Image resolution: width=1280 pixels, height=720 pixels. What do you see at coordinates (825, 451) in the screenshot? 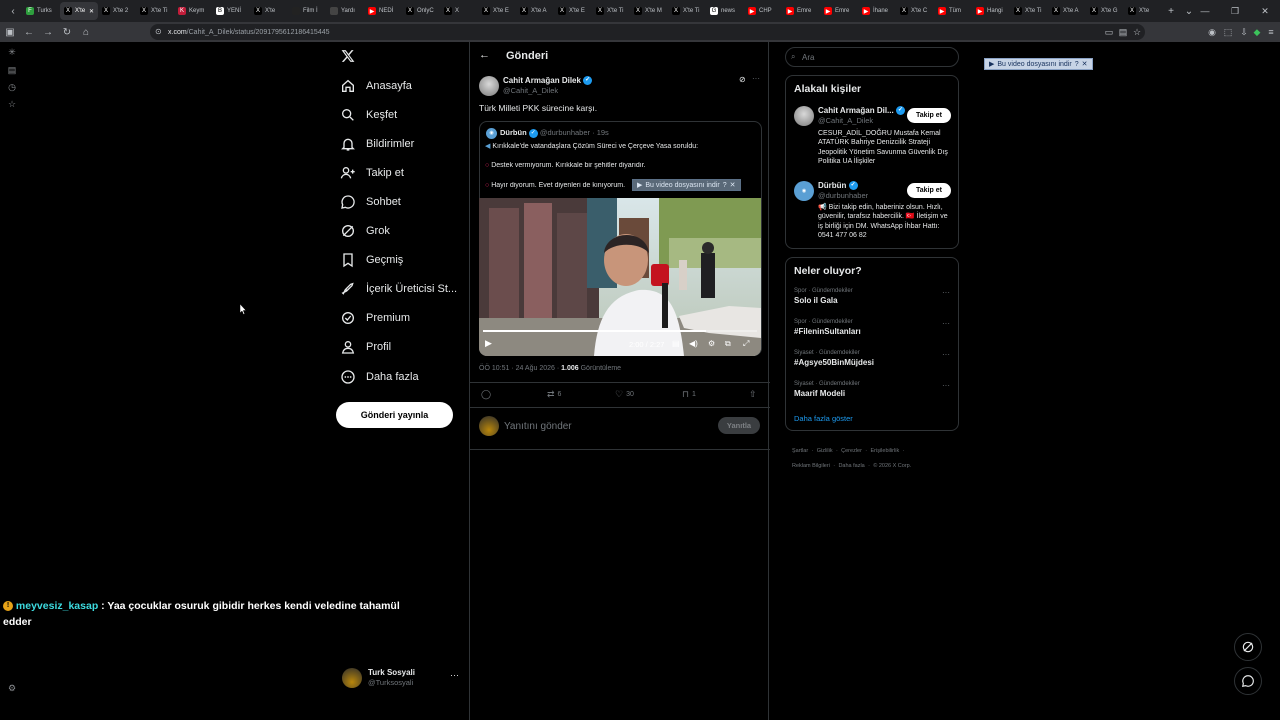
I see `footer-privacy: Gizlilik` at bounding box center [825, 451].